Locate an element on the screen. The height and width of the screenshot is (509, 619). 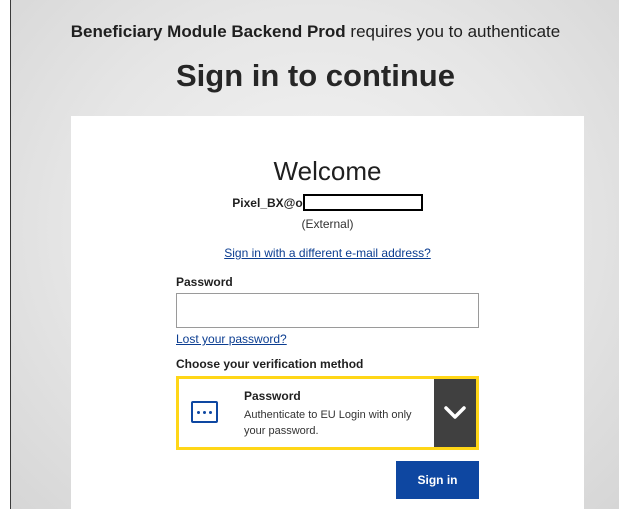
email-redaction-box is located at coordinates (362, 202).